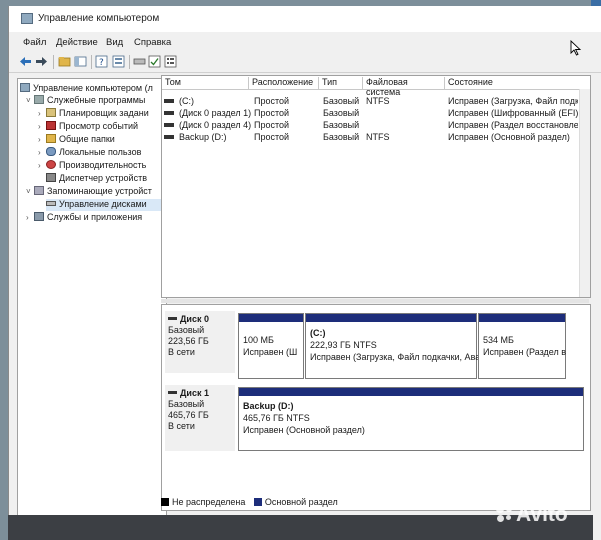 Image resolution: width=601 pixels, height=540 pixels. I want to click on folder-icon, so click(51, 138).